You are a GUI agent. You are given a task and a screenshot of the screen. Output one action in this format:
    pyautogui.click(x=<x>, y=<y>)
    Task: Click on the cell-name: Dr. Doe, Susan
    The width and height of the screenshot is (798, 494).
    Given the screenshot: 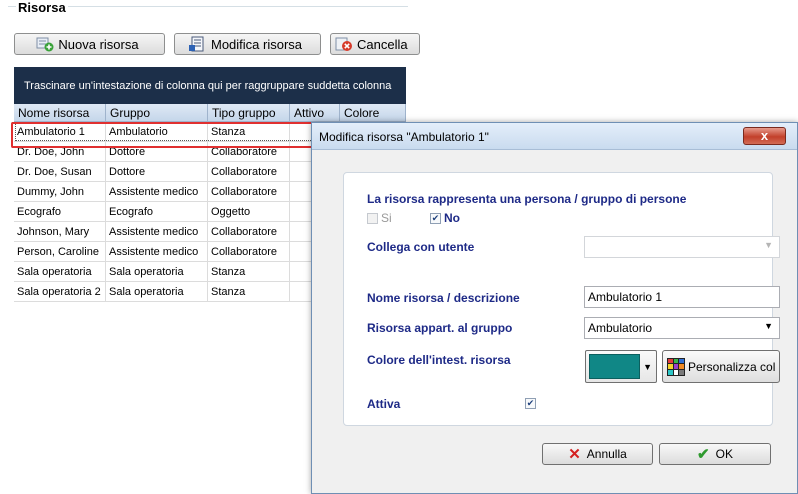 What is the action you would take?
    pyautogui.click(x=60, y=171)
    